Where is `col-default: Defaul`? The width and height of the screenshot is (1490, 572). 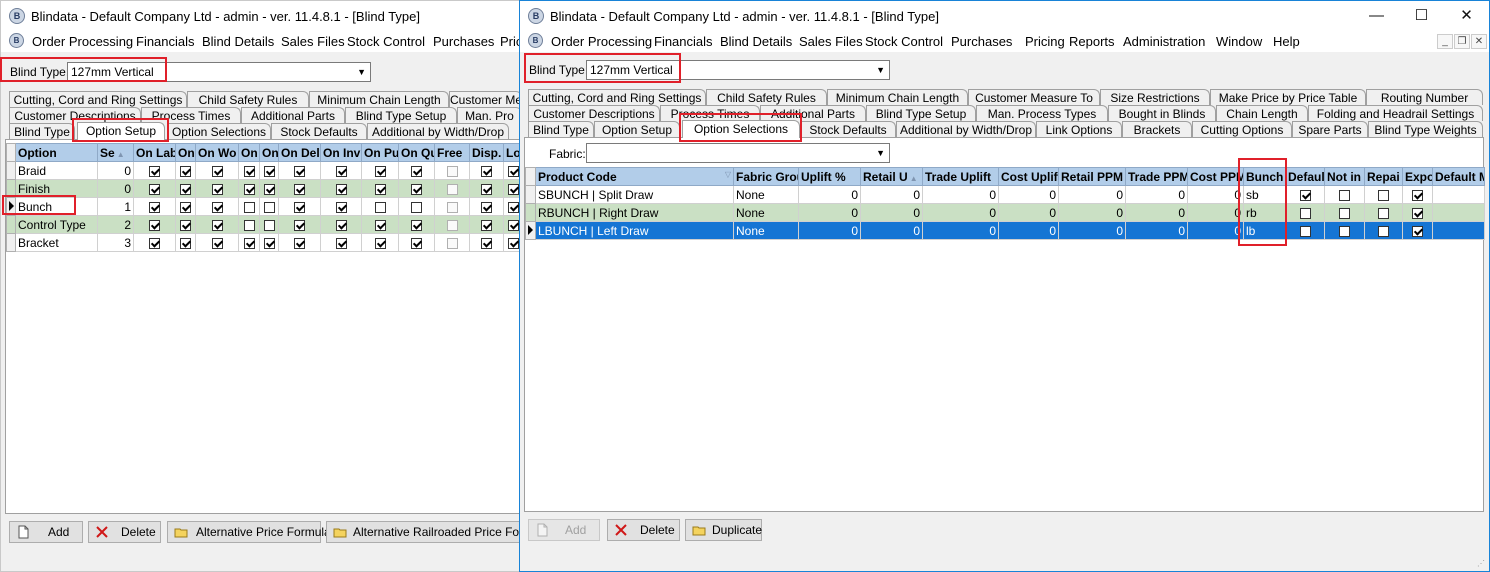
col-default: Defaul is located at coordinates (1305, 176).